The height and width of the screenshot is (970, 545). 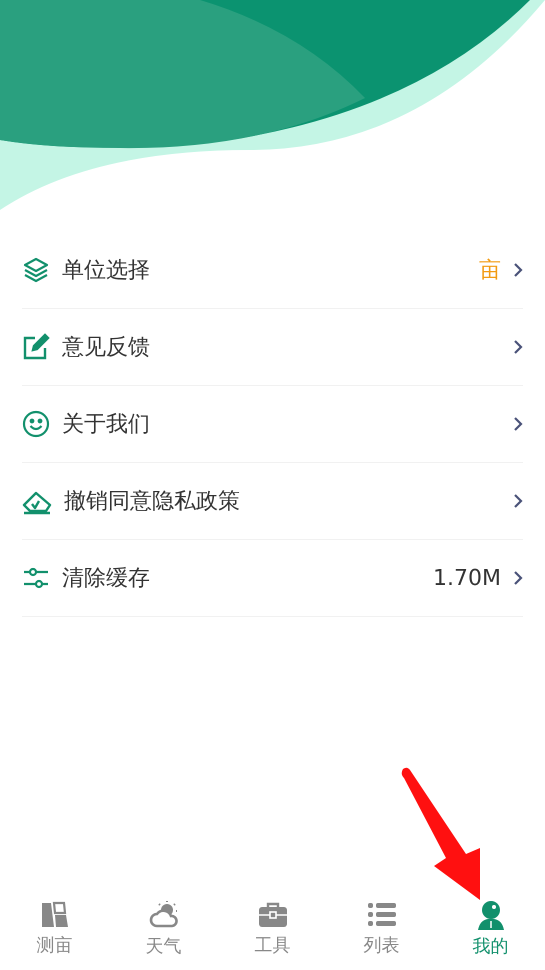 I want to click on menu-label: 单位选择, so click(x=106, y=271).